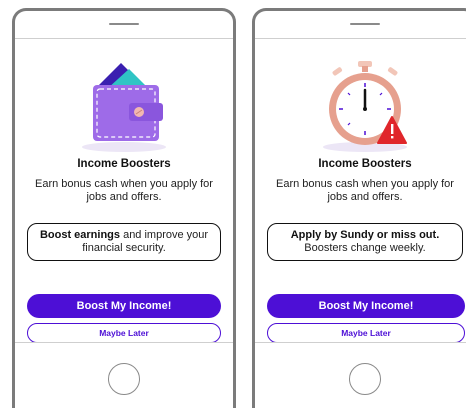 The width and height of the screenshot is (466, 408). Describe the element at coordinates (365, 248) in the screenshot. I see `callout-rest-text: Boosters change weekly.` at that location.